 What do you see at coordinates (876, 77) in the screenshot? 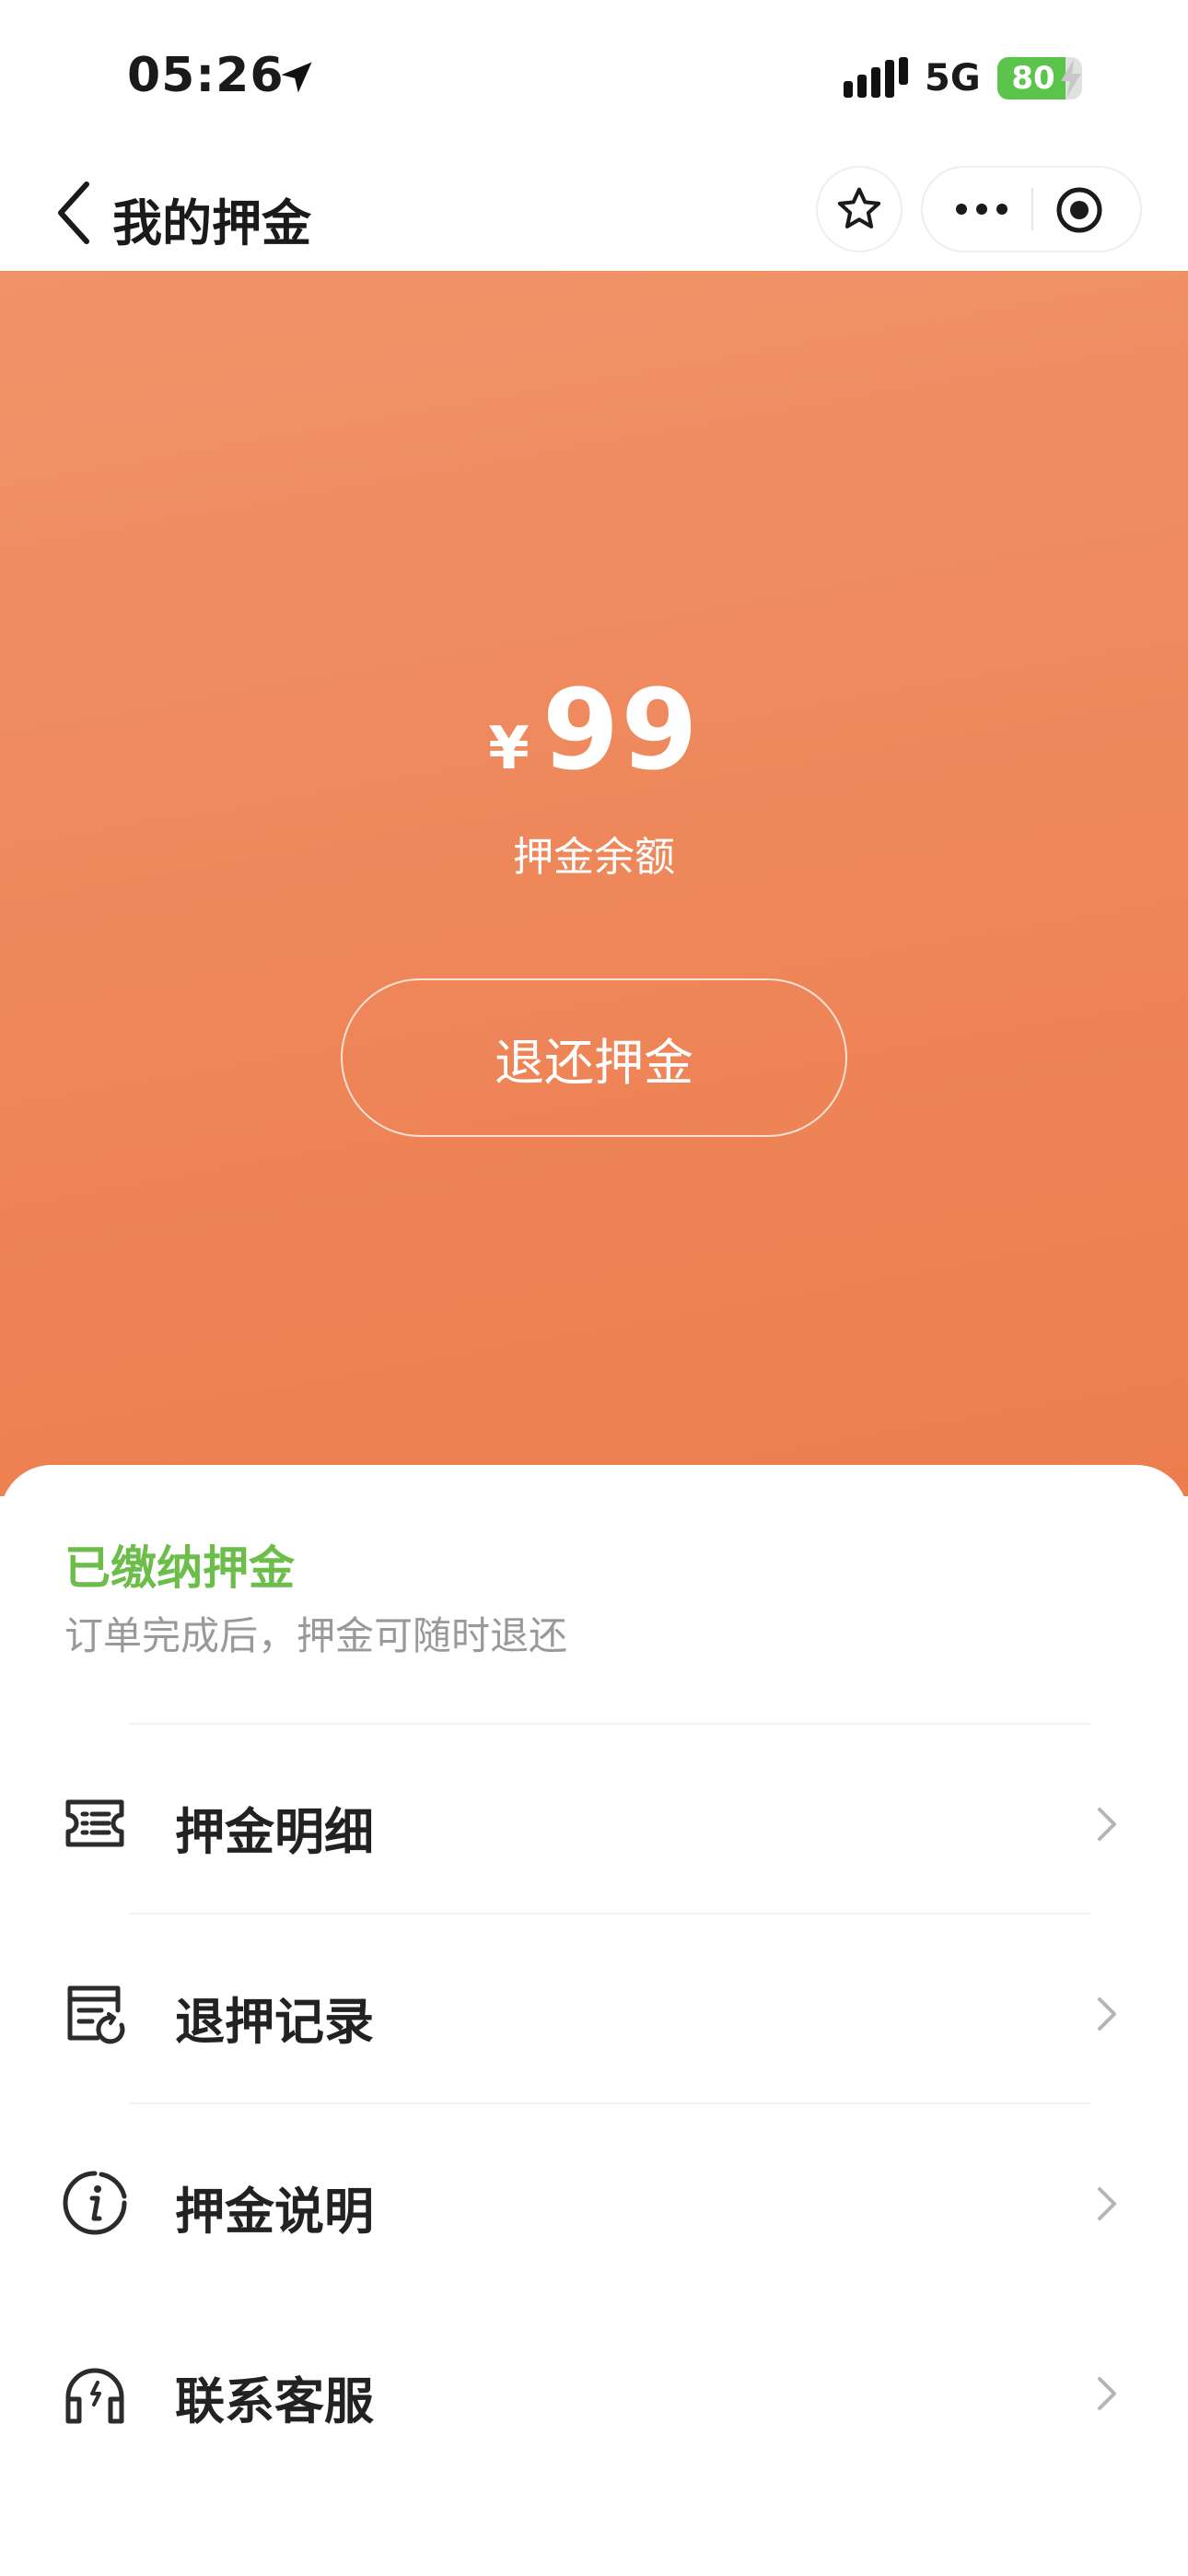
I see `signal-icon` at bounding box center [876, 77].